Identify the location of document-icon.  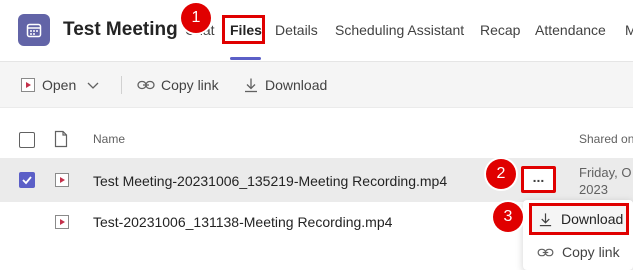
(61, 141).